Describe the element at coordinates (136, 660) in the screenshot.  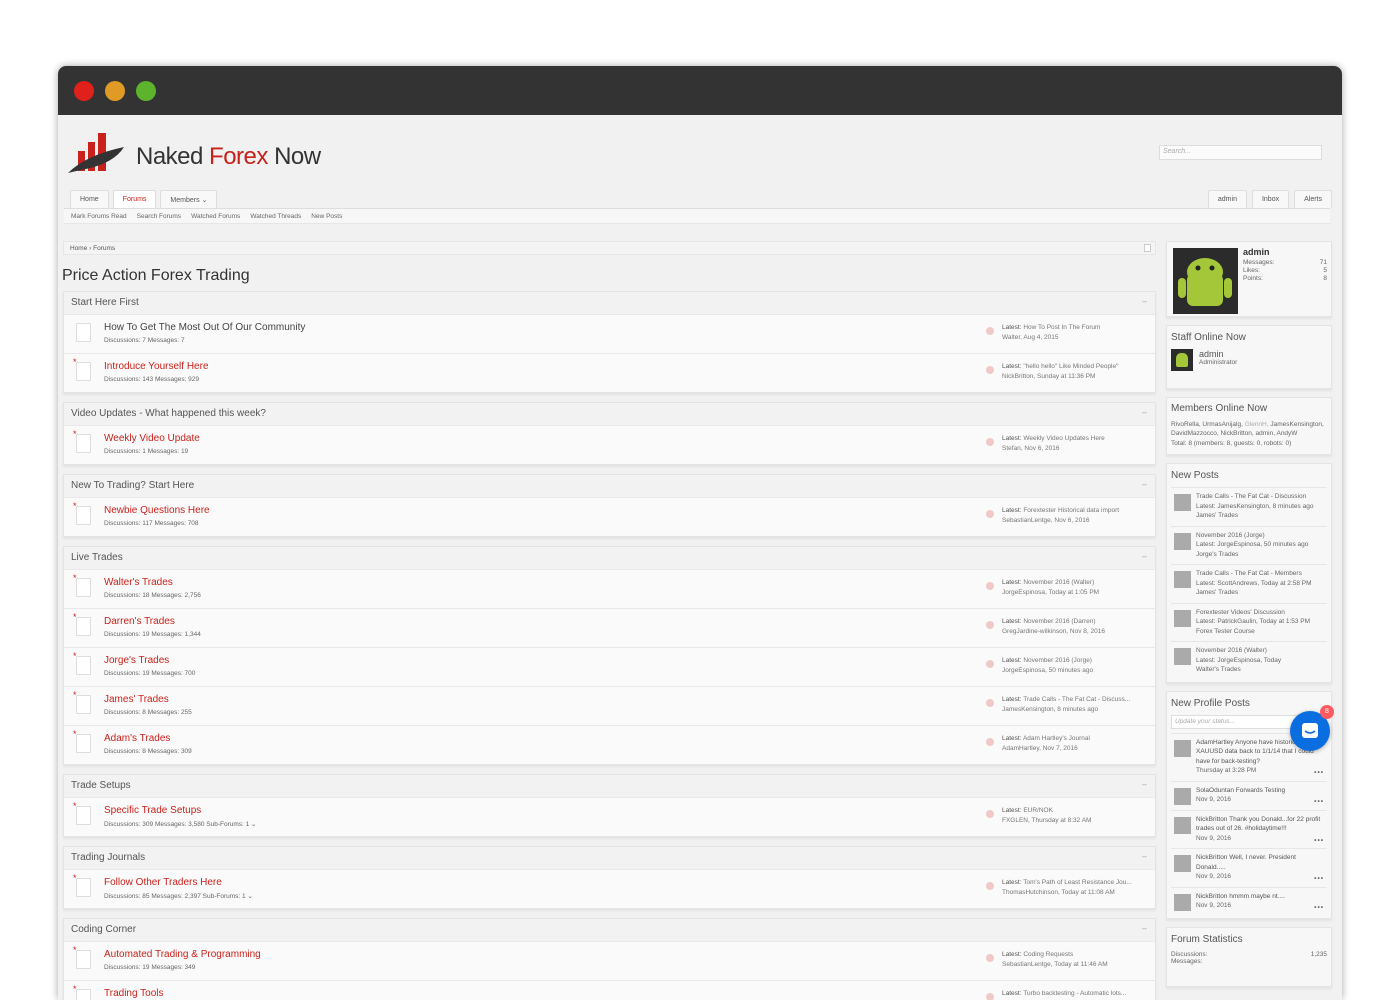
I see `forum-title-link: Jorge's Trades` at that location.